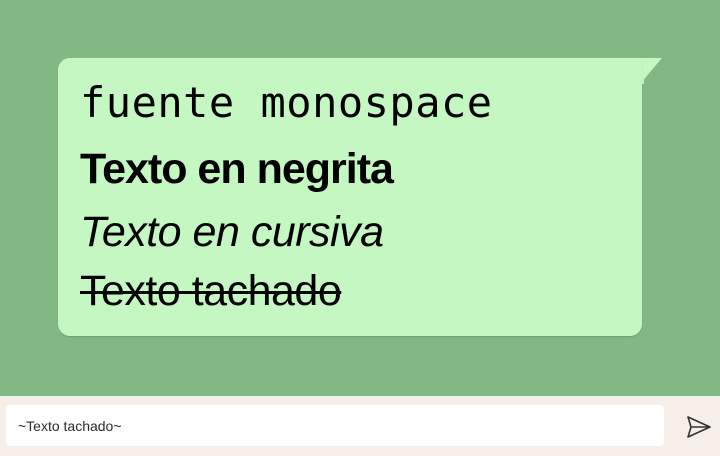 The height and width of the screenshot is (456, 720). Describe the element at coordinates (232, 232) in the screenshot. I see `message-line-italic: Texto en cursiva` at that location.